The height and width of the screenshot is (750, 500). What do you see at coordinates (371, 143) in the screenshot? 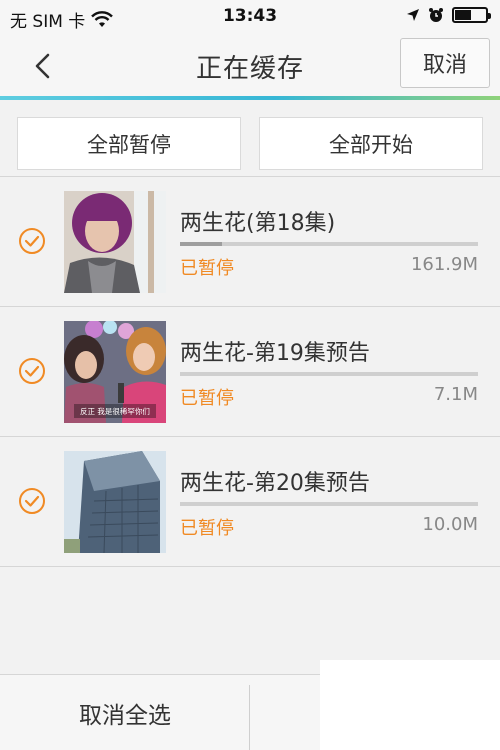
I see `start-all-button: 全部开始` at bounding box center [371, 143].